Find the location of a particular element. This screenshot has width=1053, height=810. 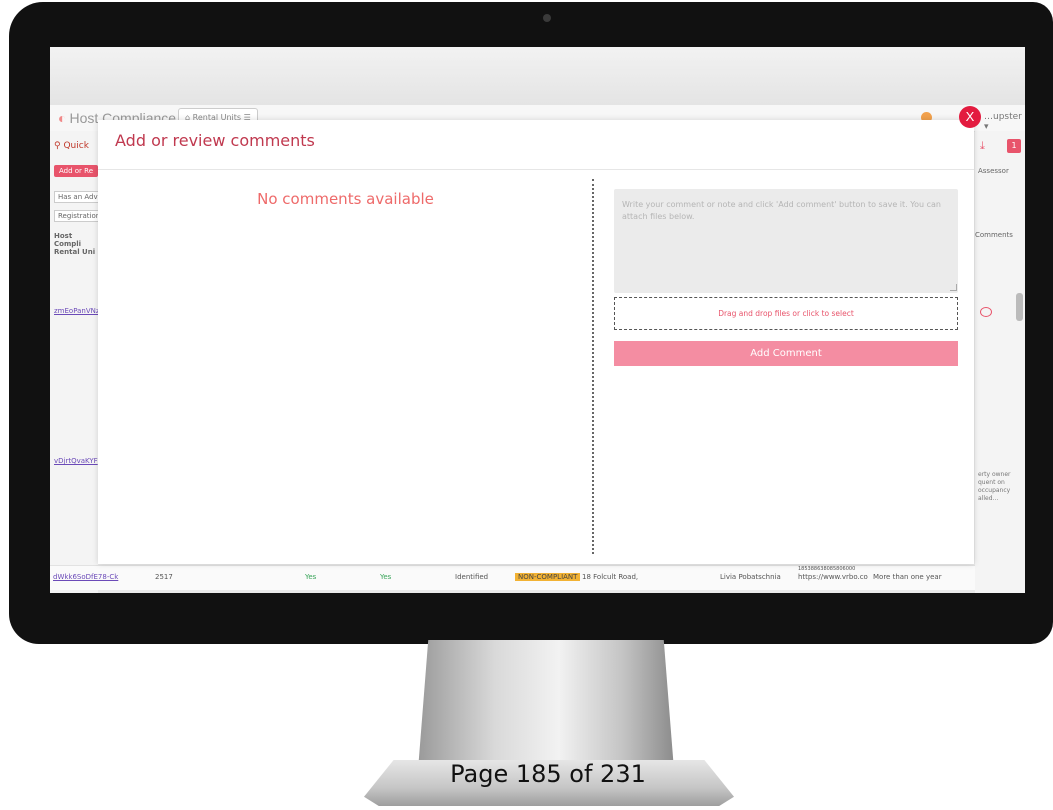

table-cell: 185388638085806000 is located at coordinates (827, 569).